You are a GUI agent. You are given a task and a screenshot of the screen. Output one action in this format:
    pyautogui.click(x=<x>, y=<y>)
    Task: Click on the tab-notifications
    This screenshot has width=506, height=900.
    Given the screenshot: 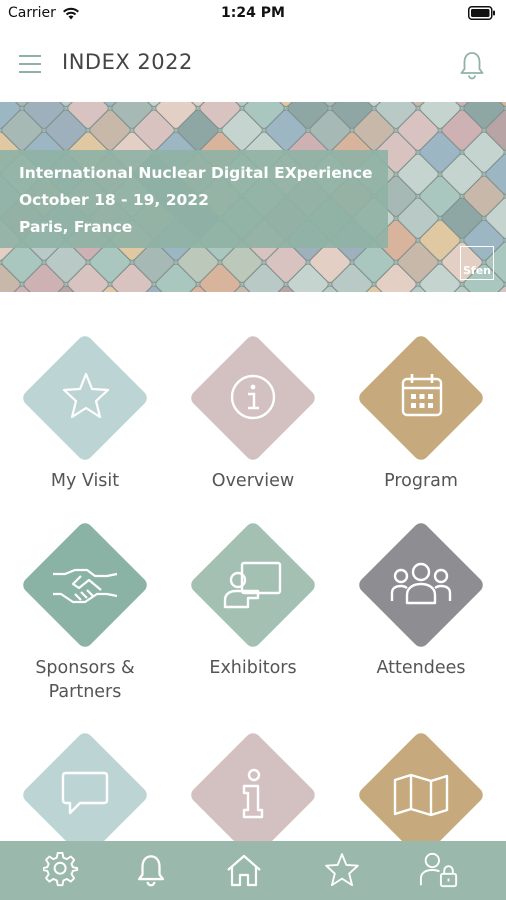 What is the action you would take?
    pyautogui.click(x=151, y=870)
    